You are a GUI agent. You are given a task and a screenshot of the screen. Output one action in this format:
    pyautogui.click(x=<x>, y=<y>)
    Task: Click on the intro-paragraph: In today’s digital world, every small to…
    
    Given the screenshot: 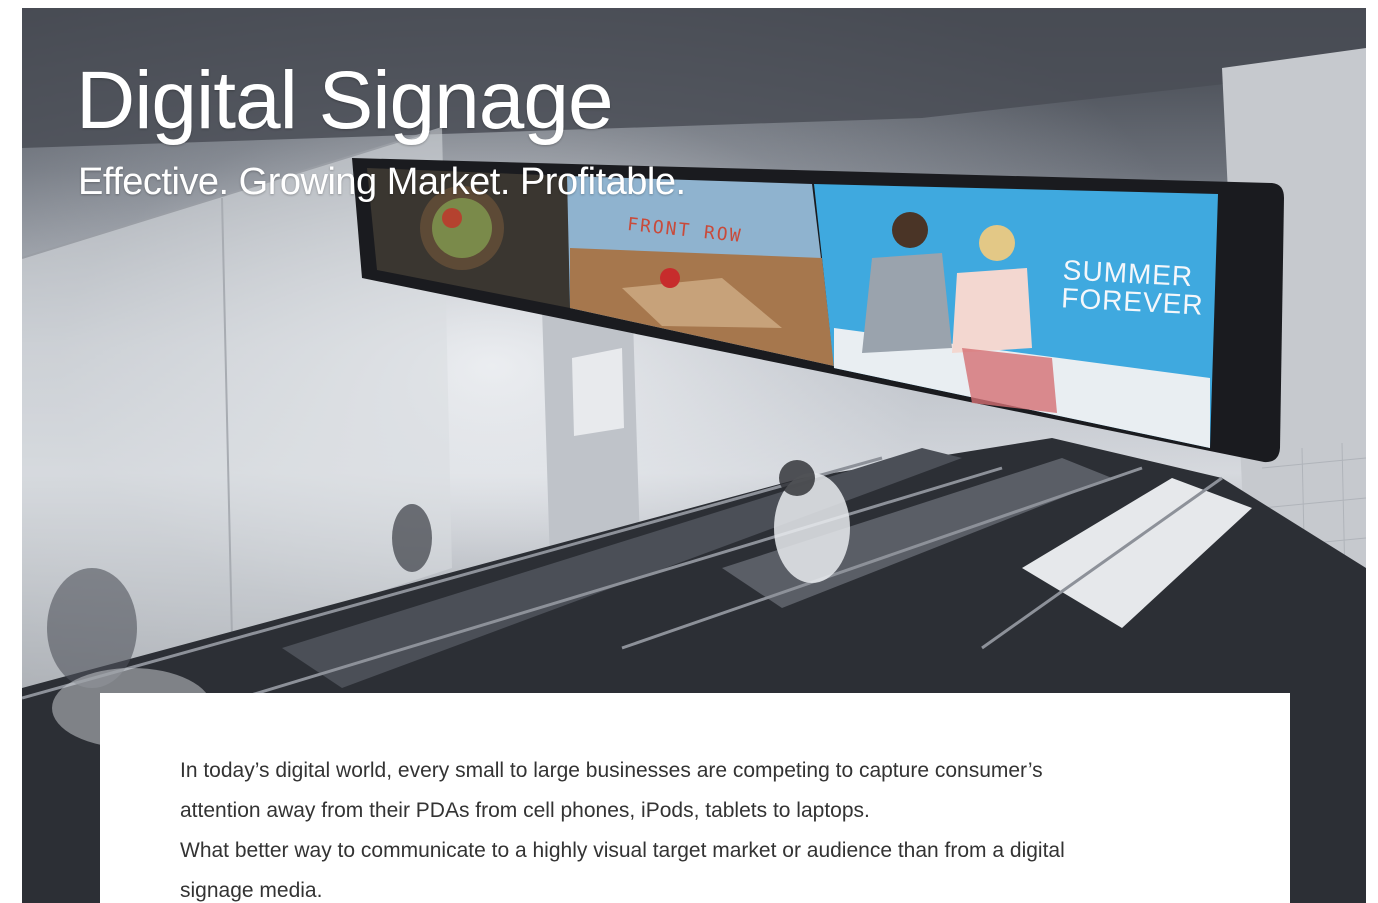 What is the action you would take?
    pyautogui.click(x=710, y=827)
    